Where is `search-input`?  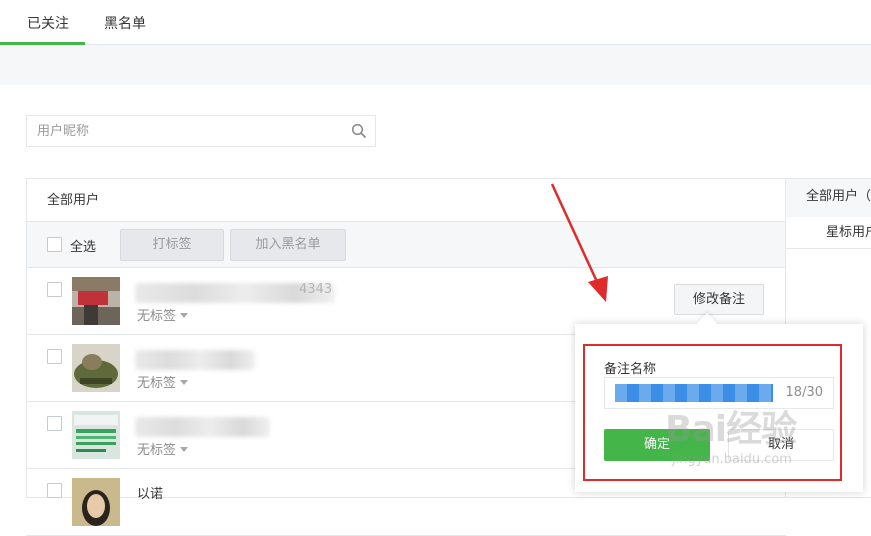
search-input is located at coordinates (182, 131).